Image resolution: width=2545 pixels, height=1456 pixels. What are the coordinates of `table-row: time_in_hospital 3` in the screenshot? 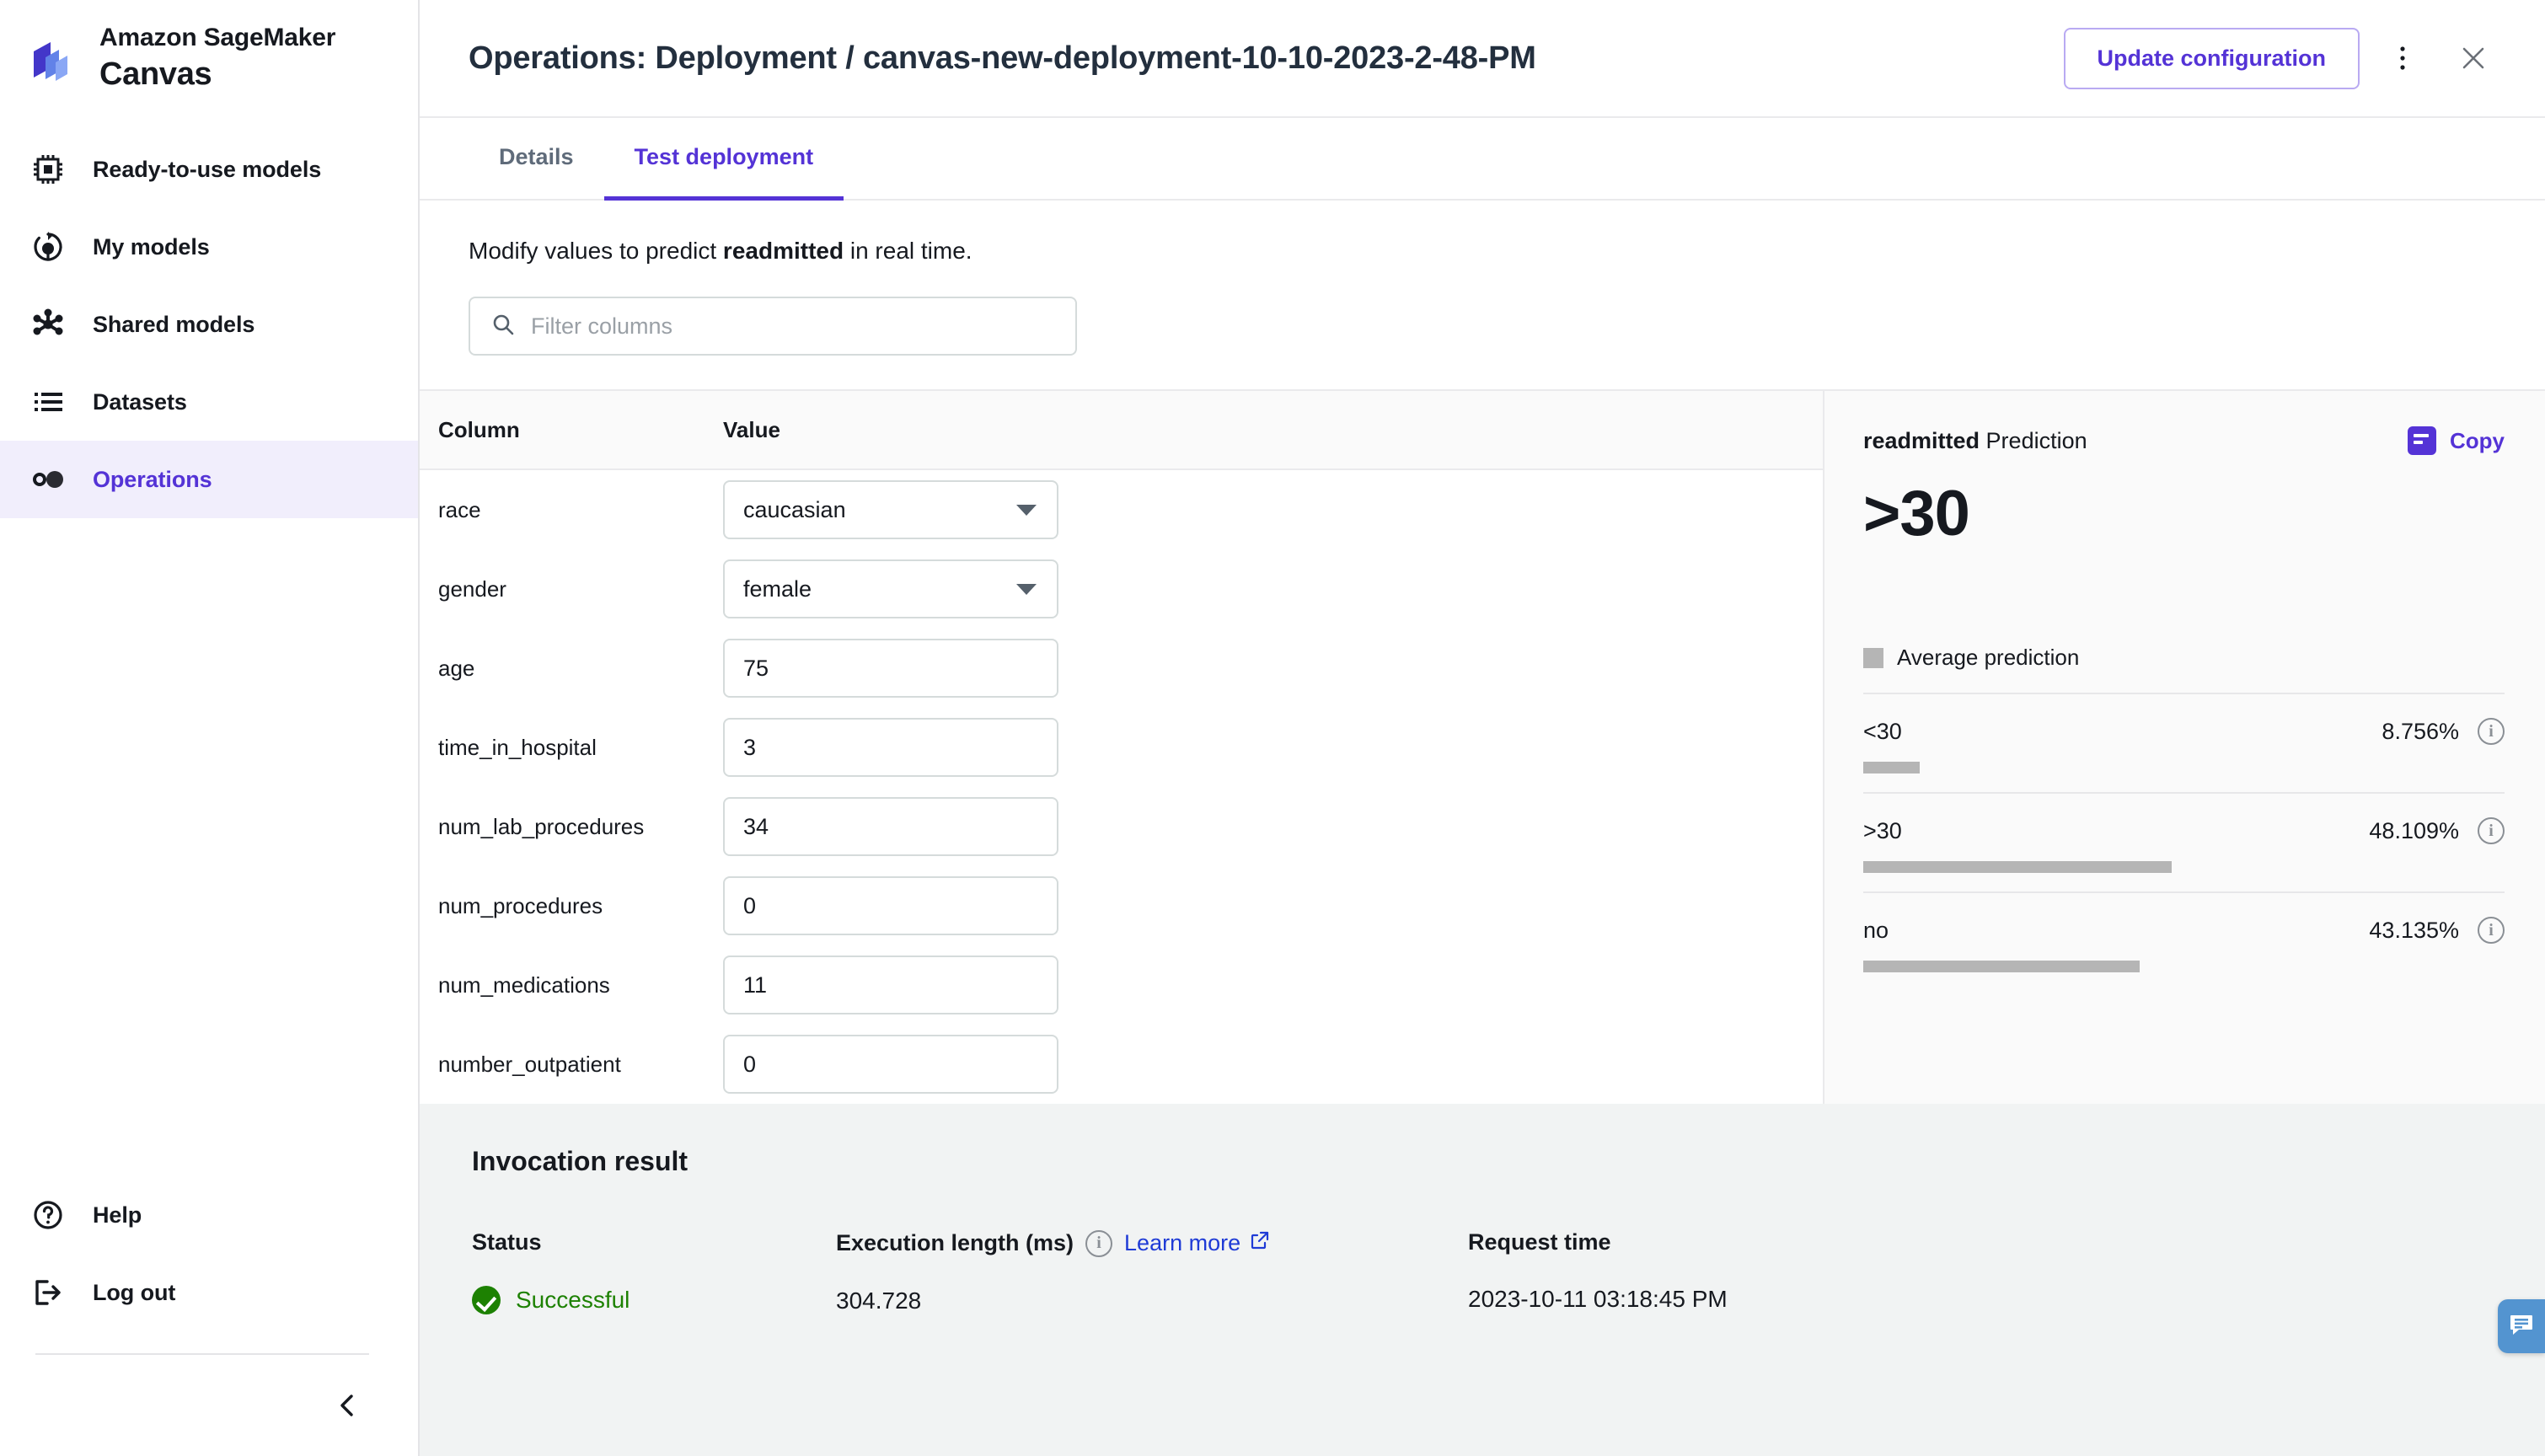 It's located at (1121, 747).